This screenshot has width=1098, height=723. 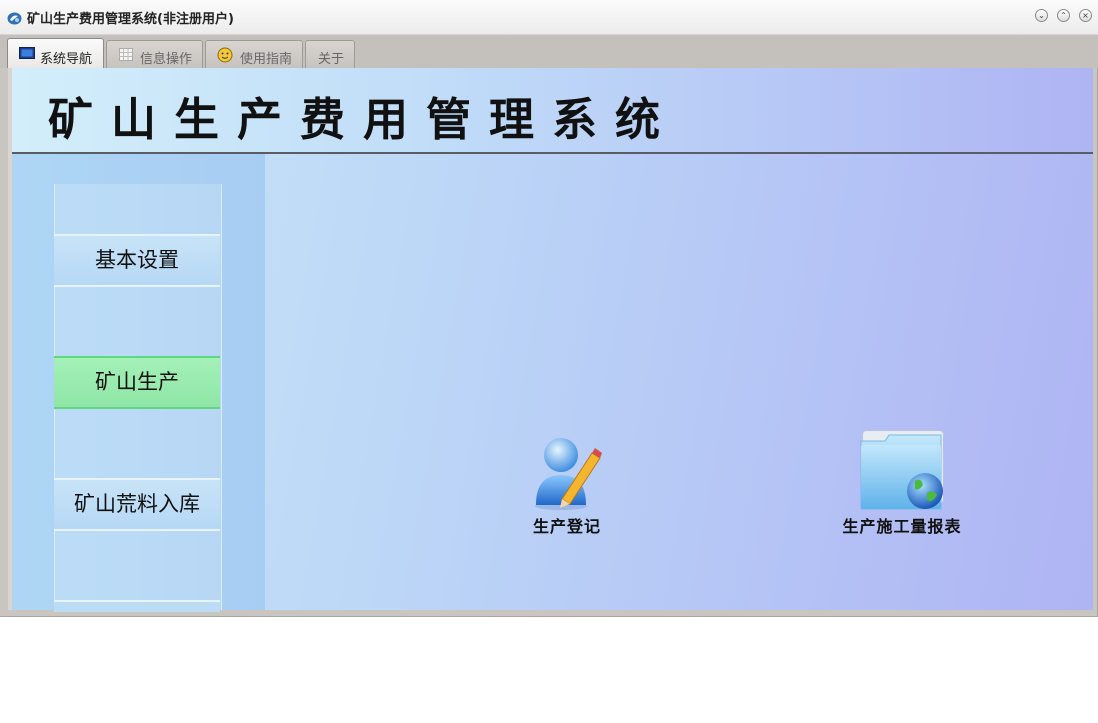 I want to click on sidebar: 基本设置 矿山生产 矿山荒料入库, so click(x=138, y=383).